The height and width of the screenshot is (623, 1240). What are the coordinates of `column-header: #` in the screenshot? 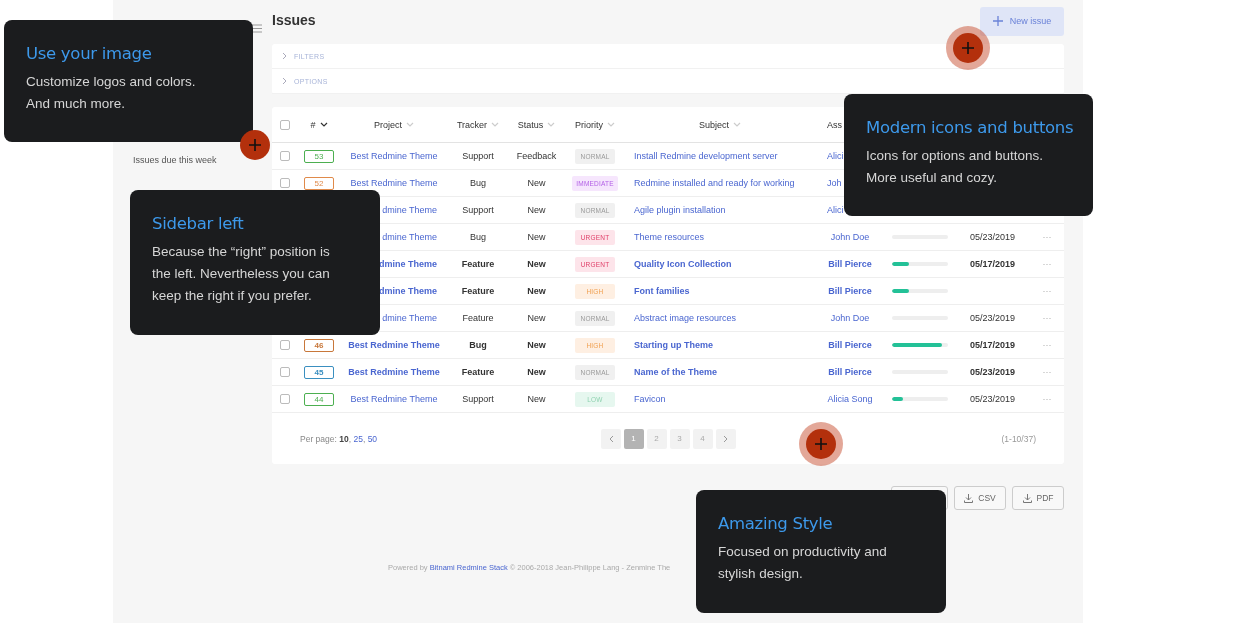 It's located at (319, 124).